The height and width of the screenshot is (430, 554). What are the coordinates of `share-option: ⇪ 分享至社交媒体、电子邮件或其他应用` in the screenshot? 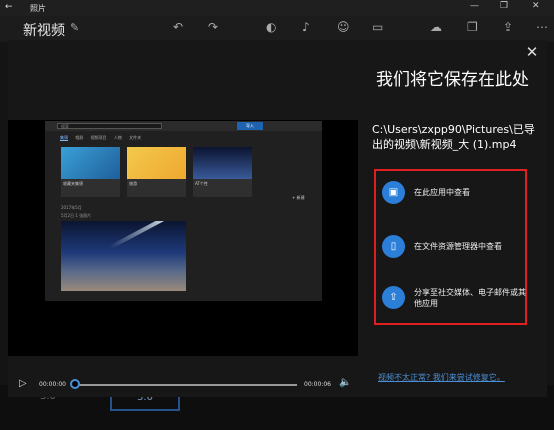 It's located at (454, 299).